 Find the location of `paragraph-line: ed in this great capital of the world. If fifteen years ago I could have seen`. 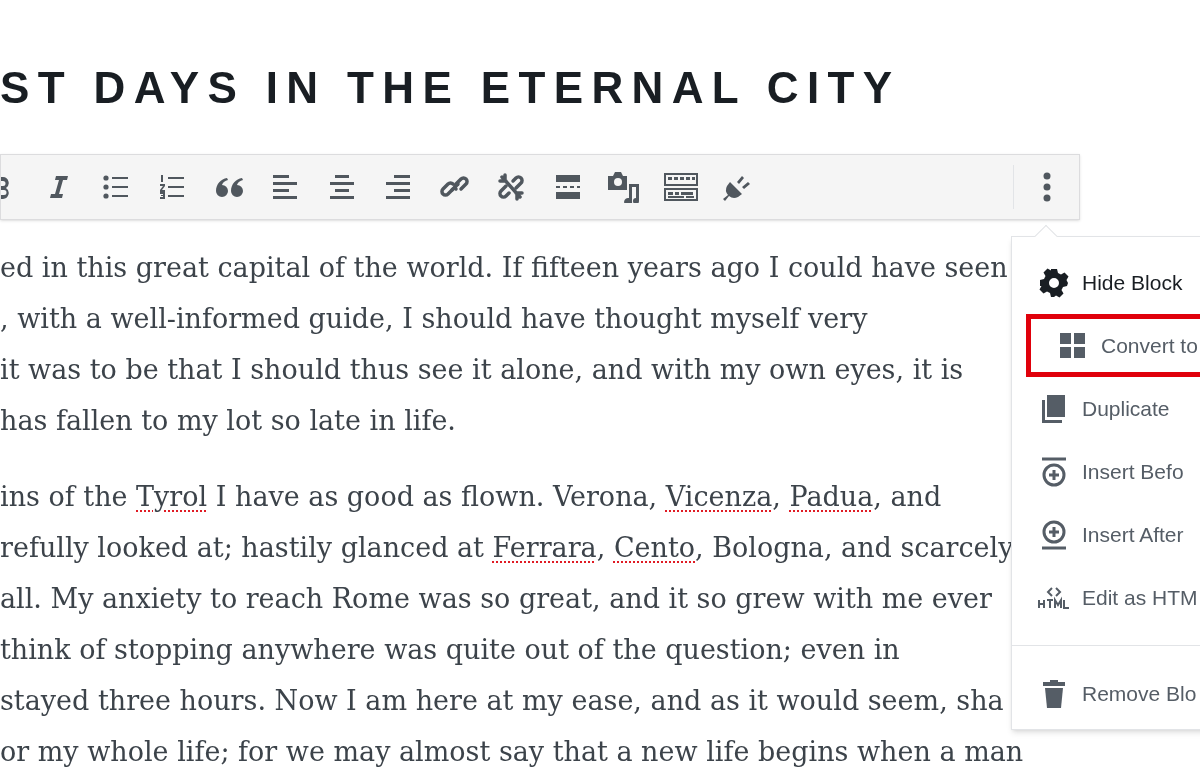

paragraph-line: ed in this great capital of the world. If fifteen years ago I could have seen is located at coordinates (504, 268).